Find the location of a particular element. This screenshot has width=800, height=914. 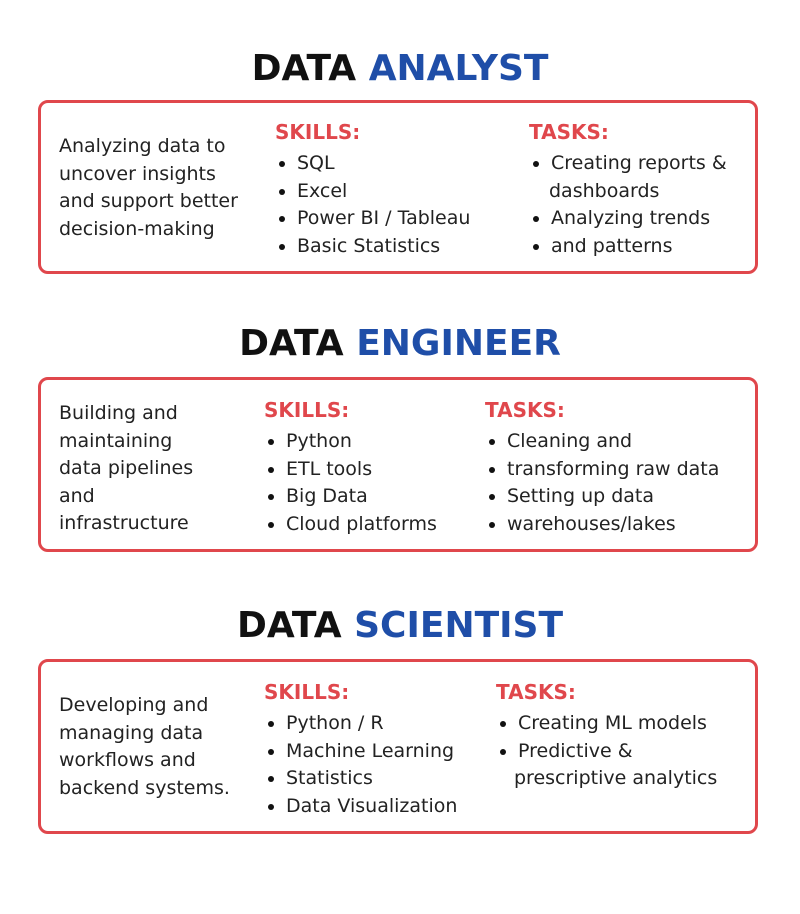

description-line: data pipelines is located at coordinates (126, 468).